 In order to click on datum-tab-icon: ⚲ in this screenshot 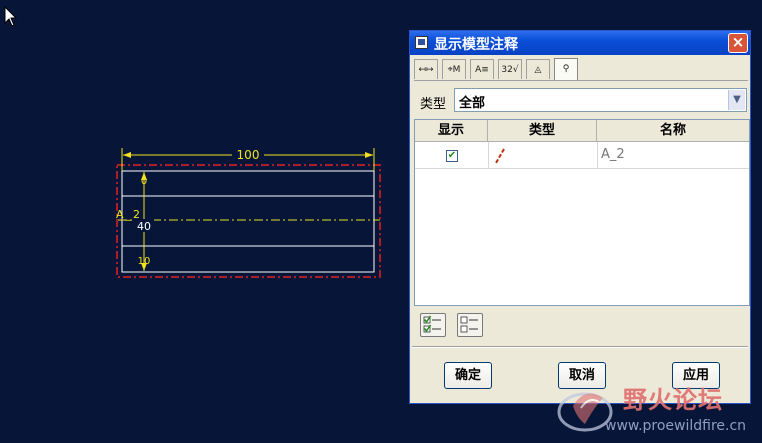, I will do `click(566, 69)`.